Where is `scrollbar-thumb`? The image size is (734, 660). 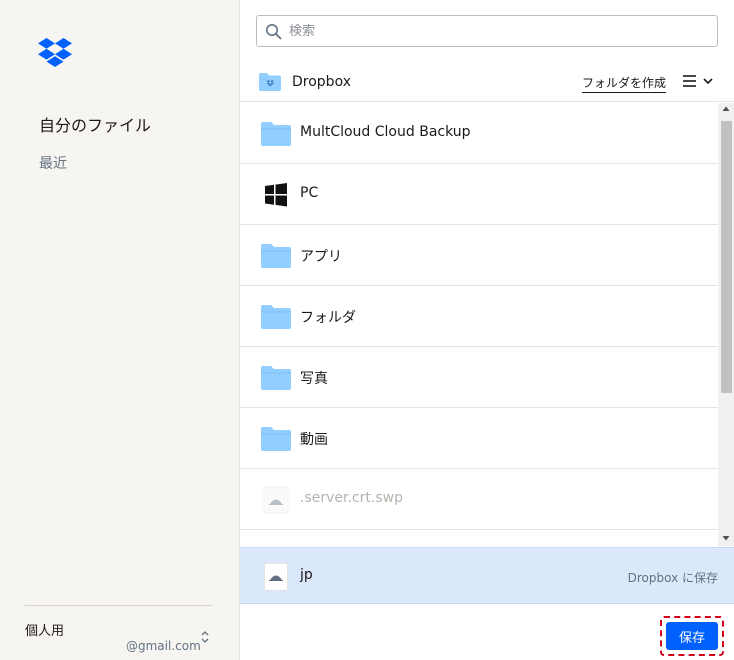
scrollbar-thumb is located at coordinates (726, 257).